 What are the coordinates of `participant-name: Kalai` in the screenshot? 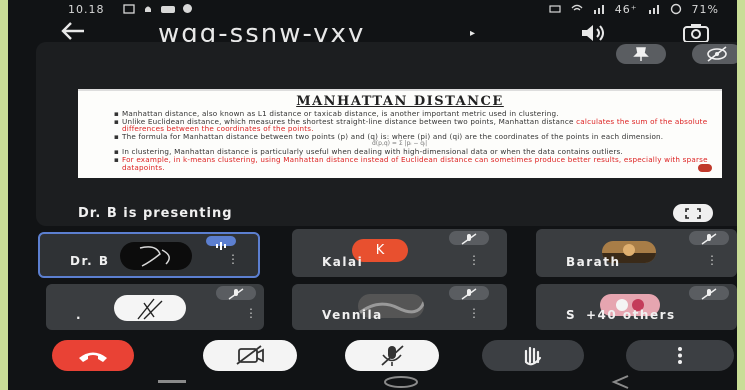 It's located at (343, 262).